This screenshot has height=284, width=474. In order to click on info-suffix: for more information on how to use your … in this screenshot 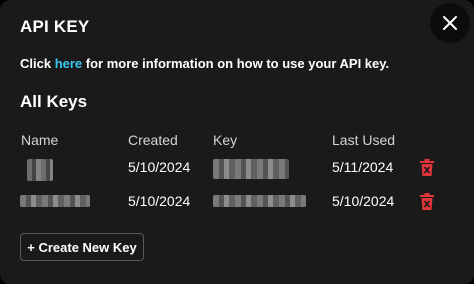, I will do `click(236, 63)`.